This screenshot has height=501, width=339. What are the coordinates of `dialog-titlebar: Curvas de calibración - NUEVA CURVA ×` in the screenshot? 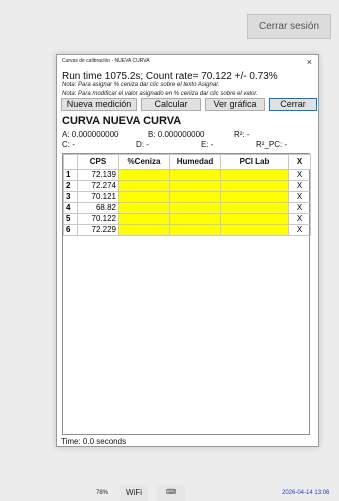 It's located at (187, 62).